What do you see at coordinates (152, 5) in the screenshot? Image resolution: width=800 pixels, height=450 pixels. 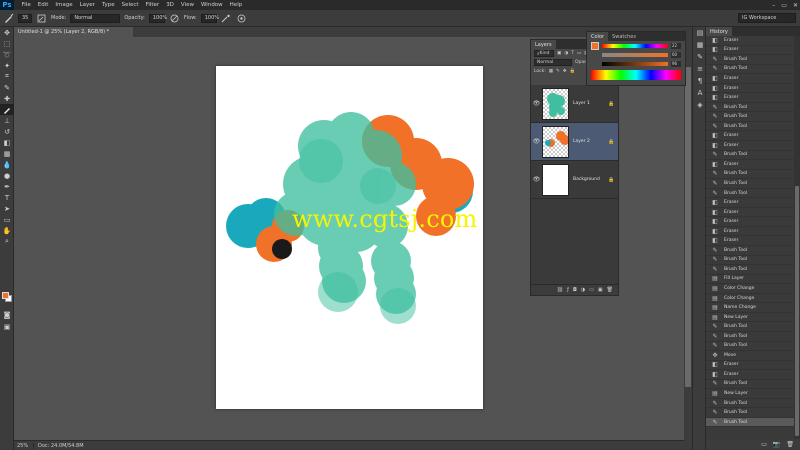 I see `menu-filter: Filter` at bounding box center [152, 5].